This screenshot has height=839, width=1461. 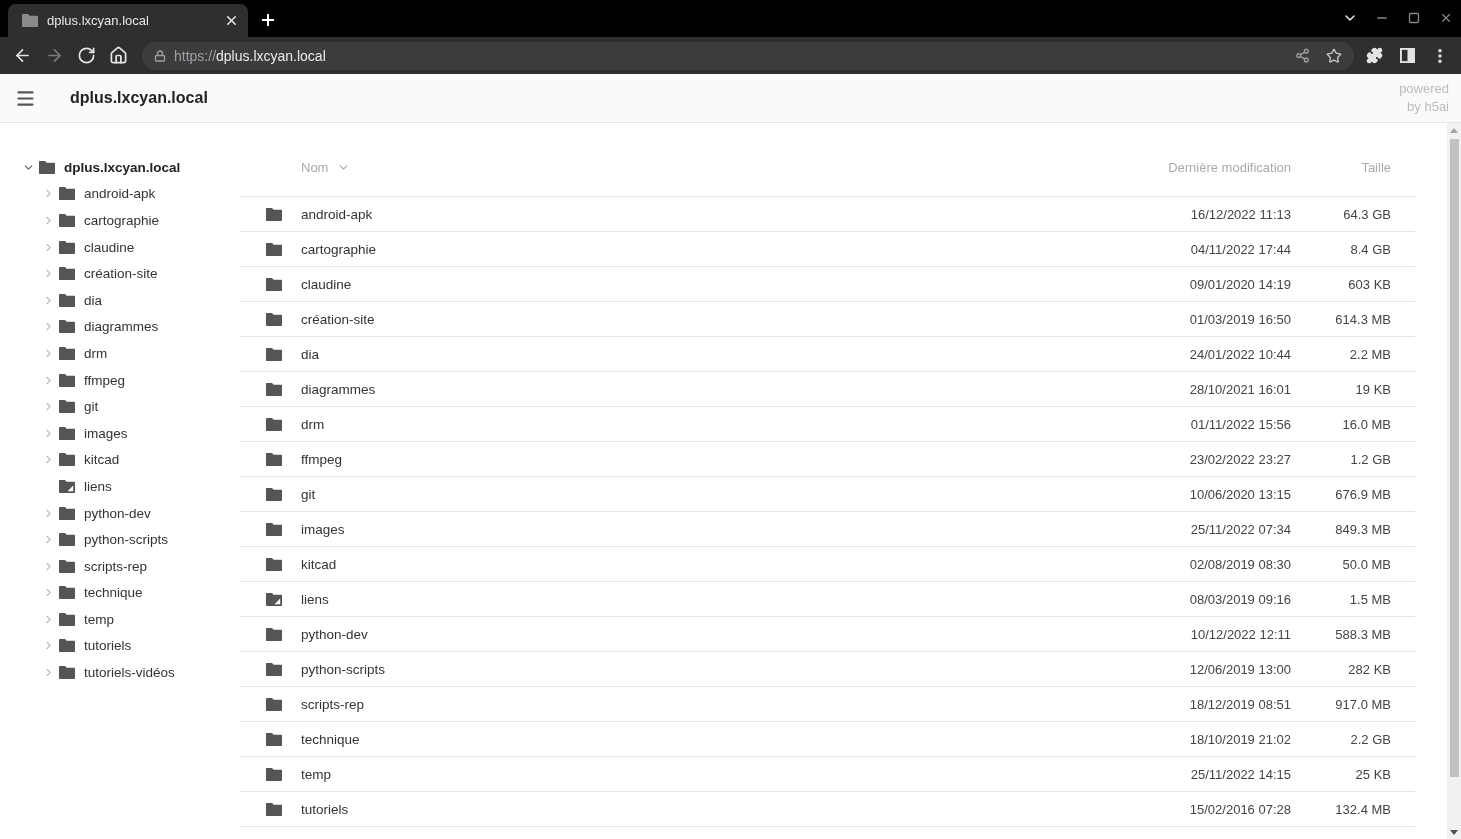 I want to click on reload-icon, so click(x=86, y=55).